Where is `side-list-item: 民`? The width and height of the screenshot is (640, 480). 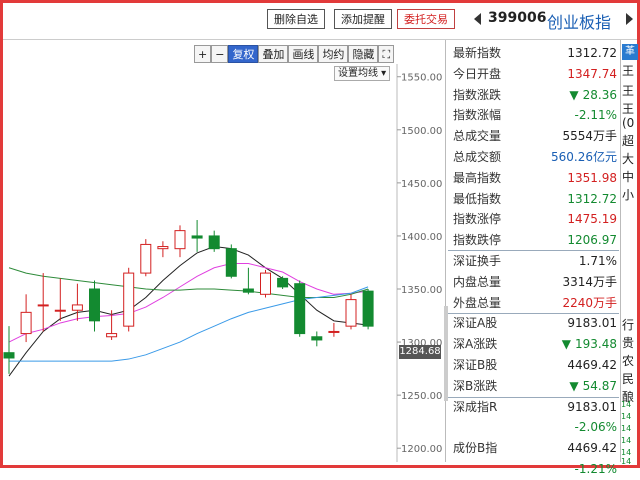 side-list-item: 民 is located at coordinates (628, 378).